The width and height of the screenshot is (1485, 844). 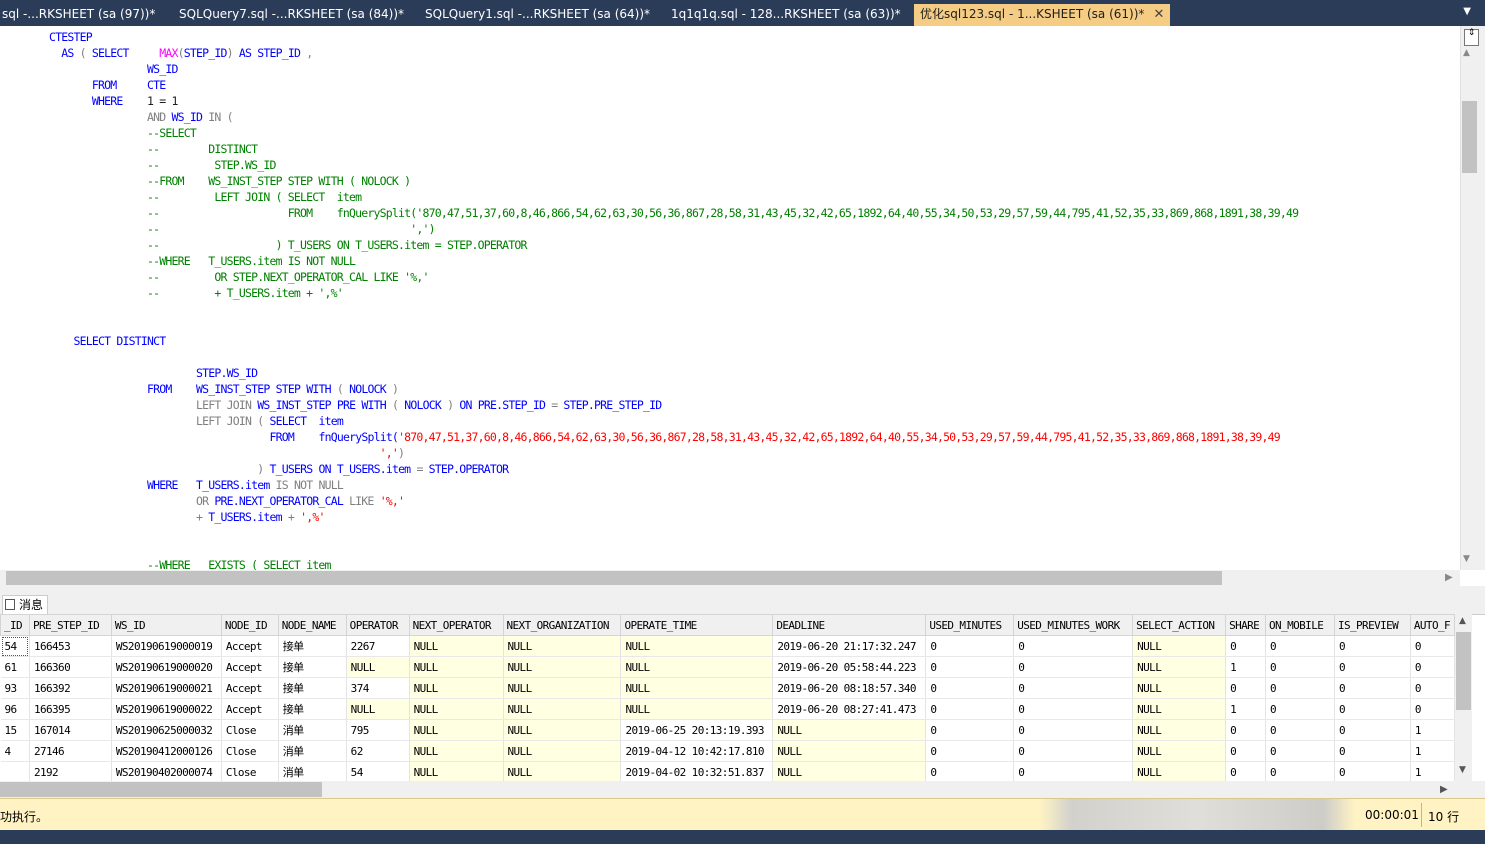 What do you see at coordinates (1246, 625) in the screenshot?
I see `column-header: SHARE` at bounding box center [1246, 625].